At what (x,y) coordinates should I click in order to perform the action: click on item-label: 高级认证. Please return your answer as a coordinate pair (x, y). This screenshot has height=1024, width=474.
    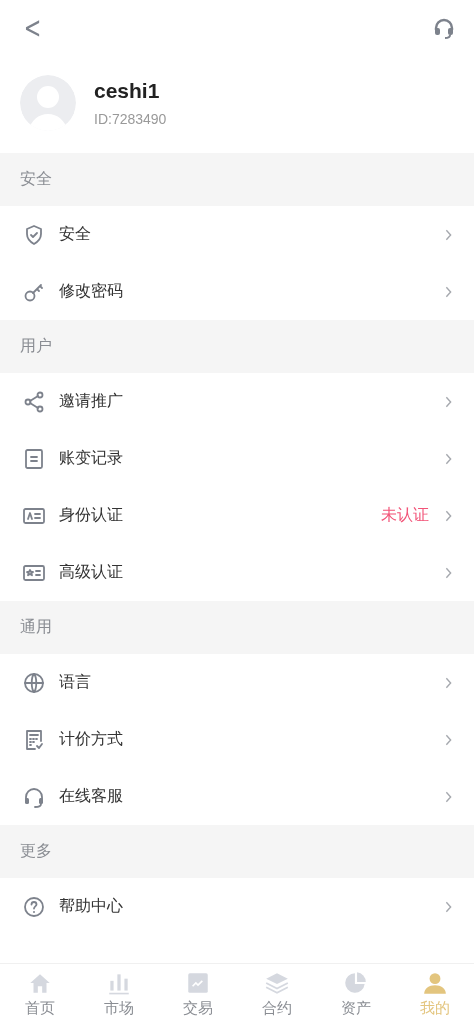
    Looking at the image, I should click on (91, 572).